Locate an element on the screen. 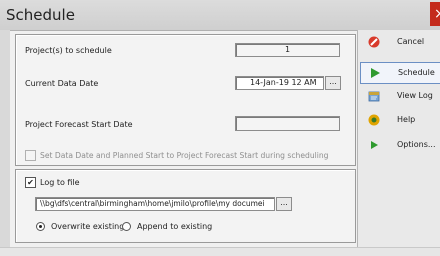  current-data-date-value: 14-Jan-19 12 AM is located at coordinates (283, 82).